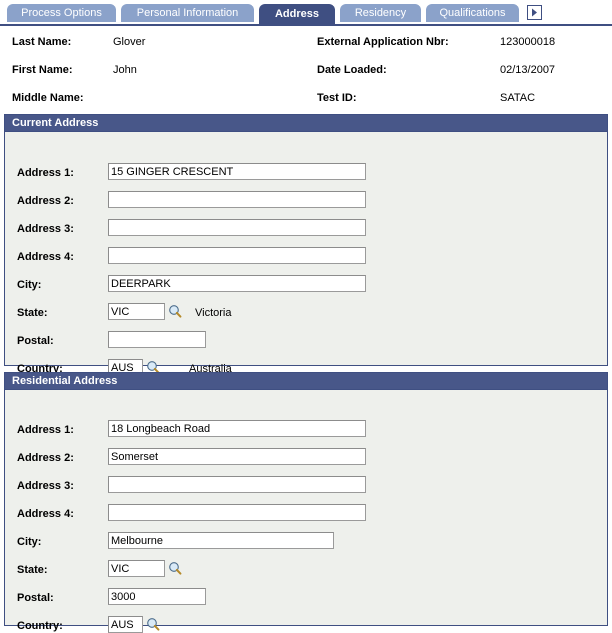 The image size is (612, 633). I want to click on ra-state-input, so click(136, 568).